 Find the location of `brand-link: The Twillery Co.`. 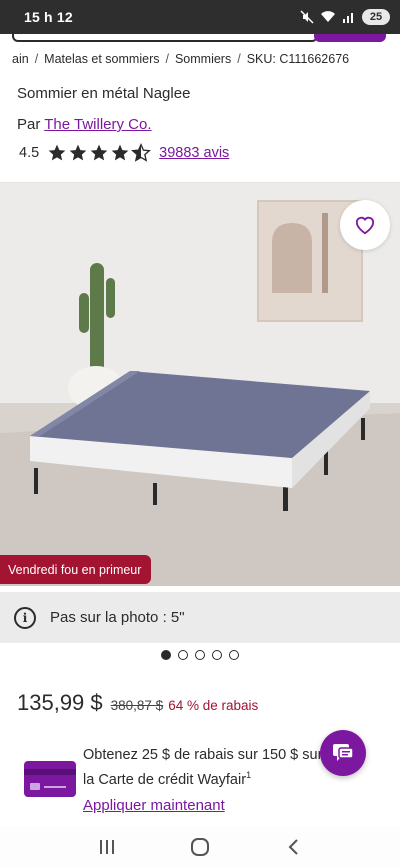

brand-link: The Twillery Co. is located at coordinates (97, 124).